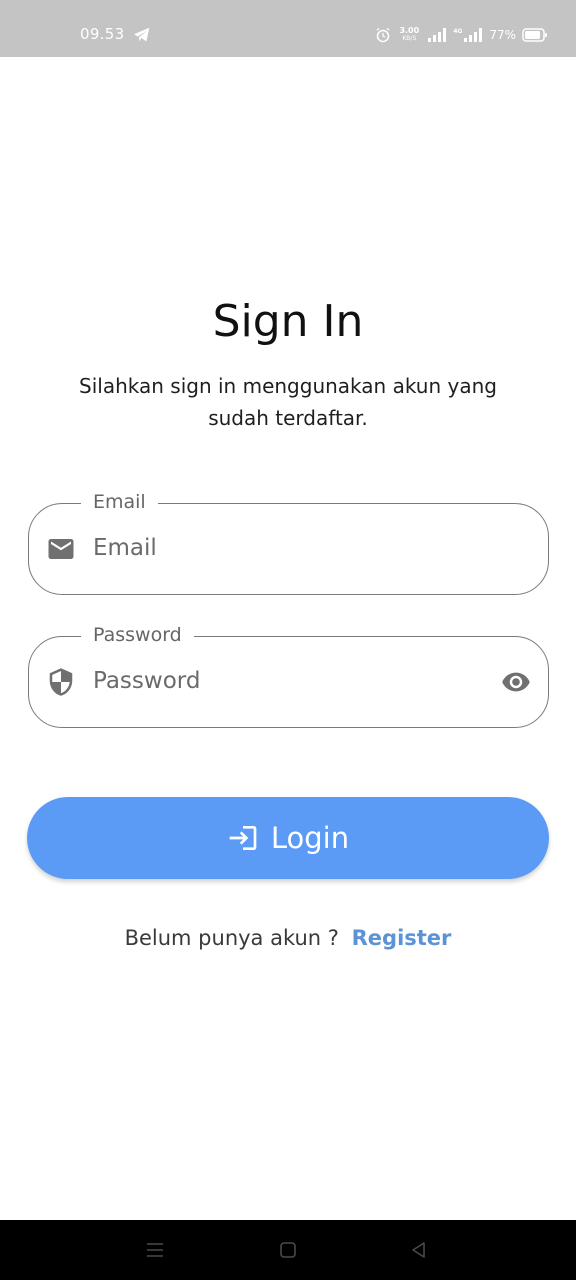 The image size is (576, 1280). I want to click on signal-icon, so click(437, 35).